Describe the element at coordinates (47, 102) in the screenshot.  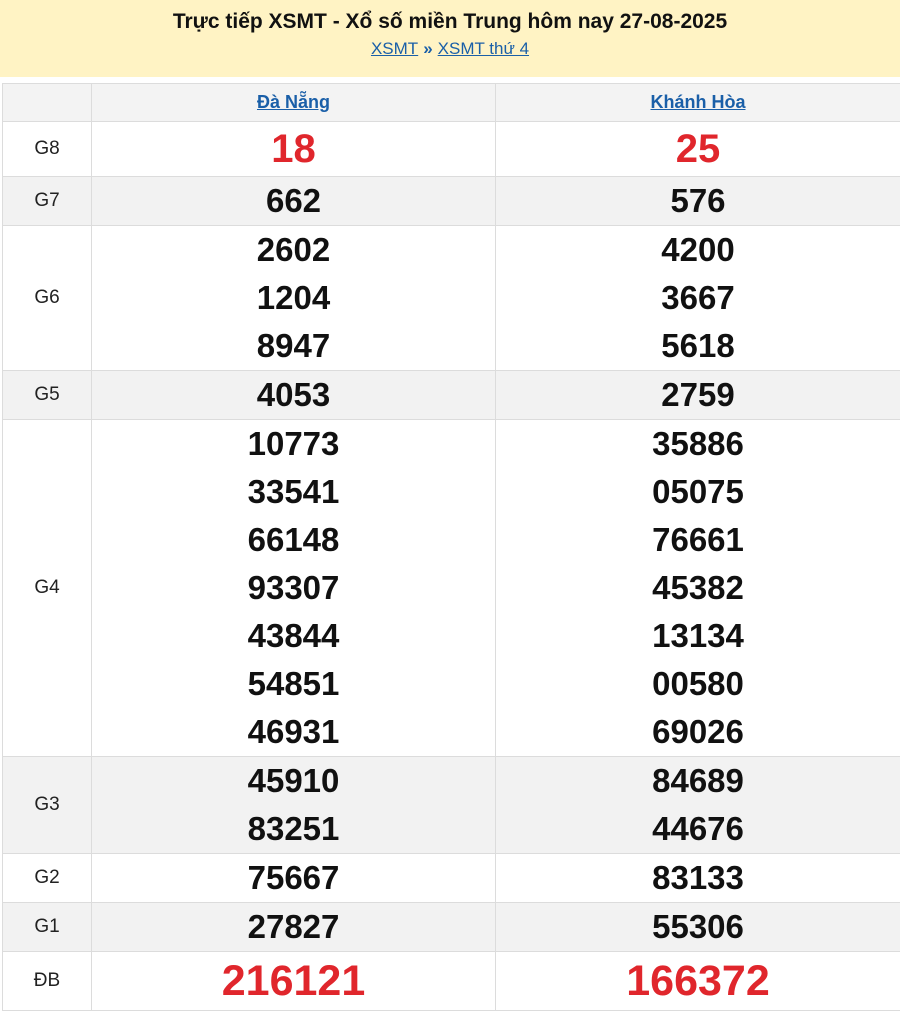
I see `prize-column-header` at that location.